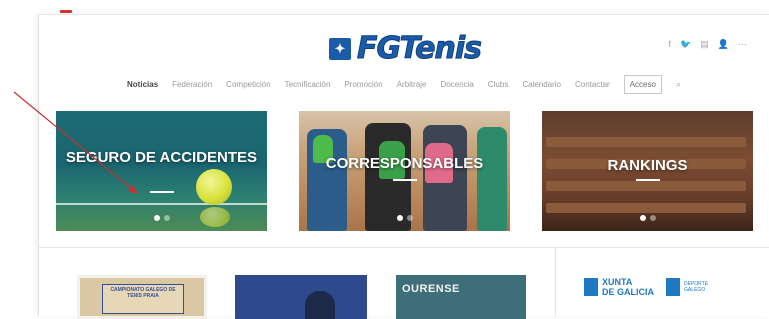 The width and height of the screenshot is (769, 319). I want to click on nav-item-noticias: Noticias, so click(142, 84).